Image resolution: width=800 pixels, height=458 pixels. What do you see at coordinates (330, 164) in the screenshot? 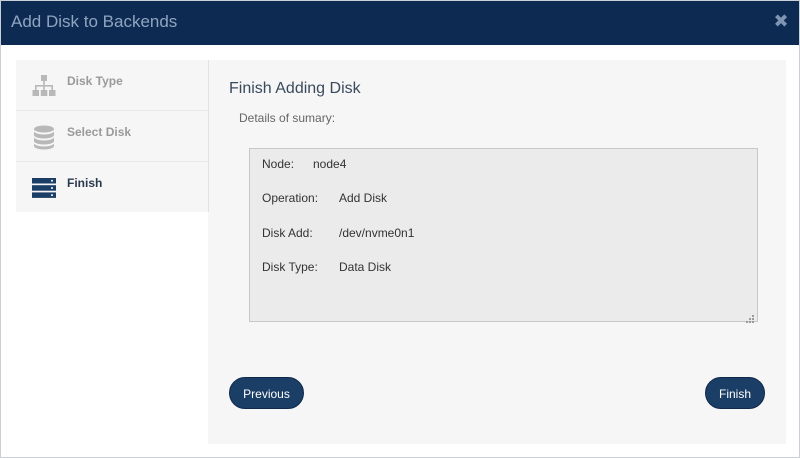
I see `summary-value: node4` at bounding box center [330, 164].